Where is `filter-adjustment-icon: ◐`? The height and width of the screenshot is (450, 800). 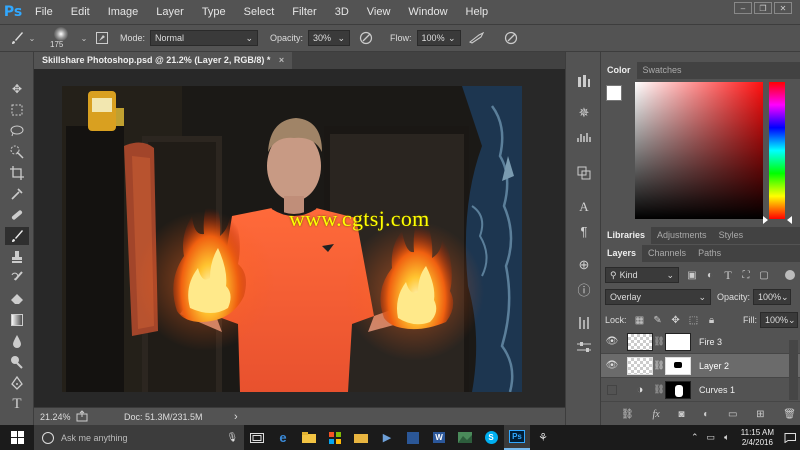
filter-adjustment-icon: ◐ is located at coordinates (710, 275).